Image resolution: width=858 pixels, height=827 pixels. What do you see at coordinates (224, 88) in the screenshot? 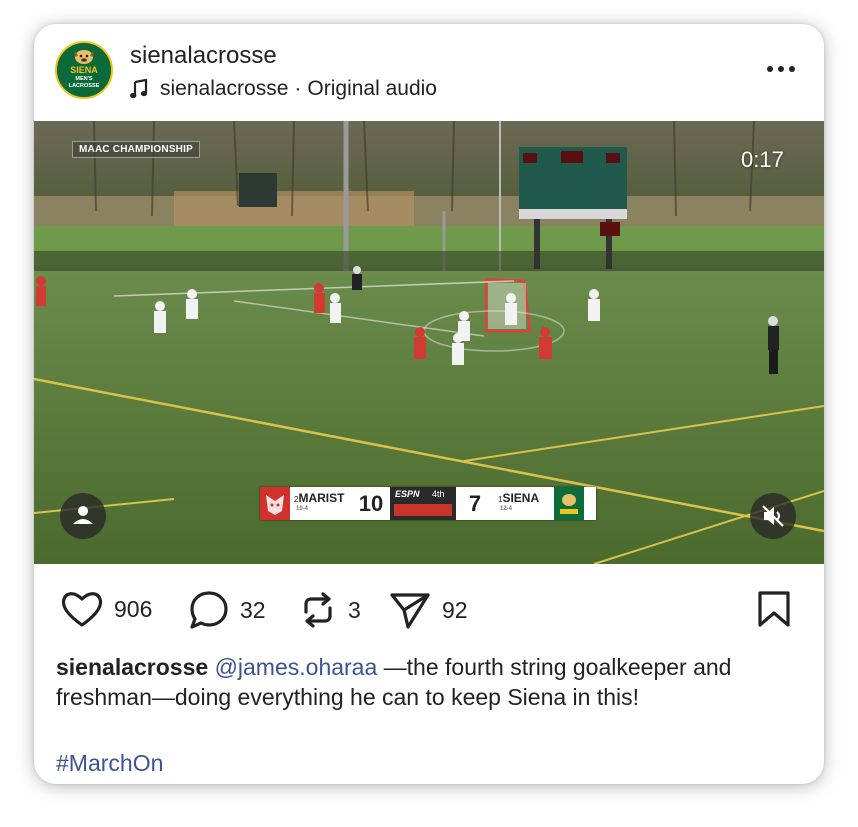
I see `audio-username: sienalacrosse` at bounding box center [224, 88].